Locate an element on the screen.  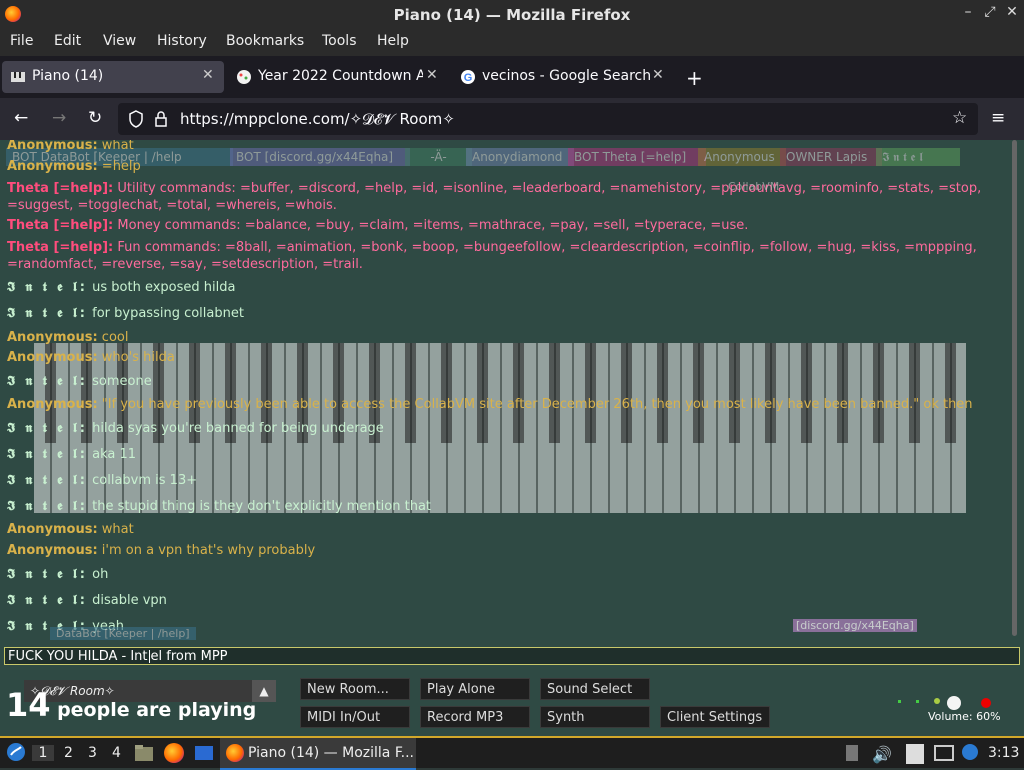
back-icon: ← is located at coordinates (21, 118).